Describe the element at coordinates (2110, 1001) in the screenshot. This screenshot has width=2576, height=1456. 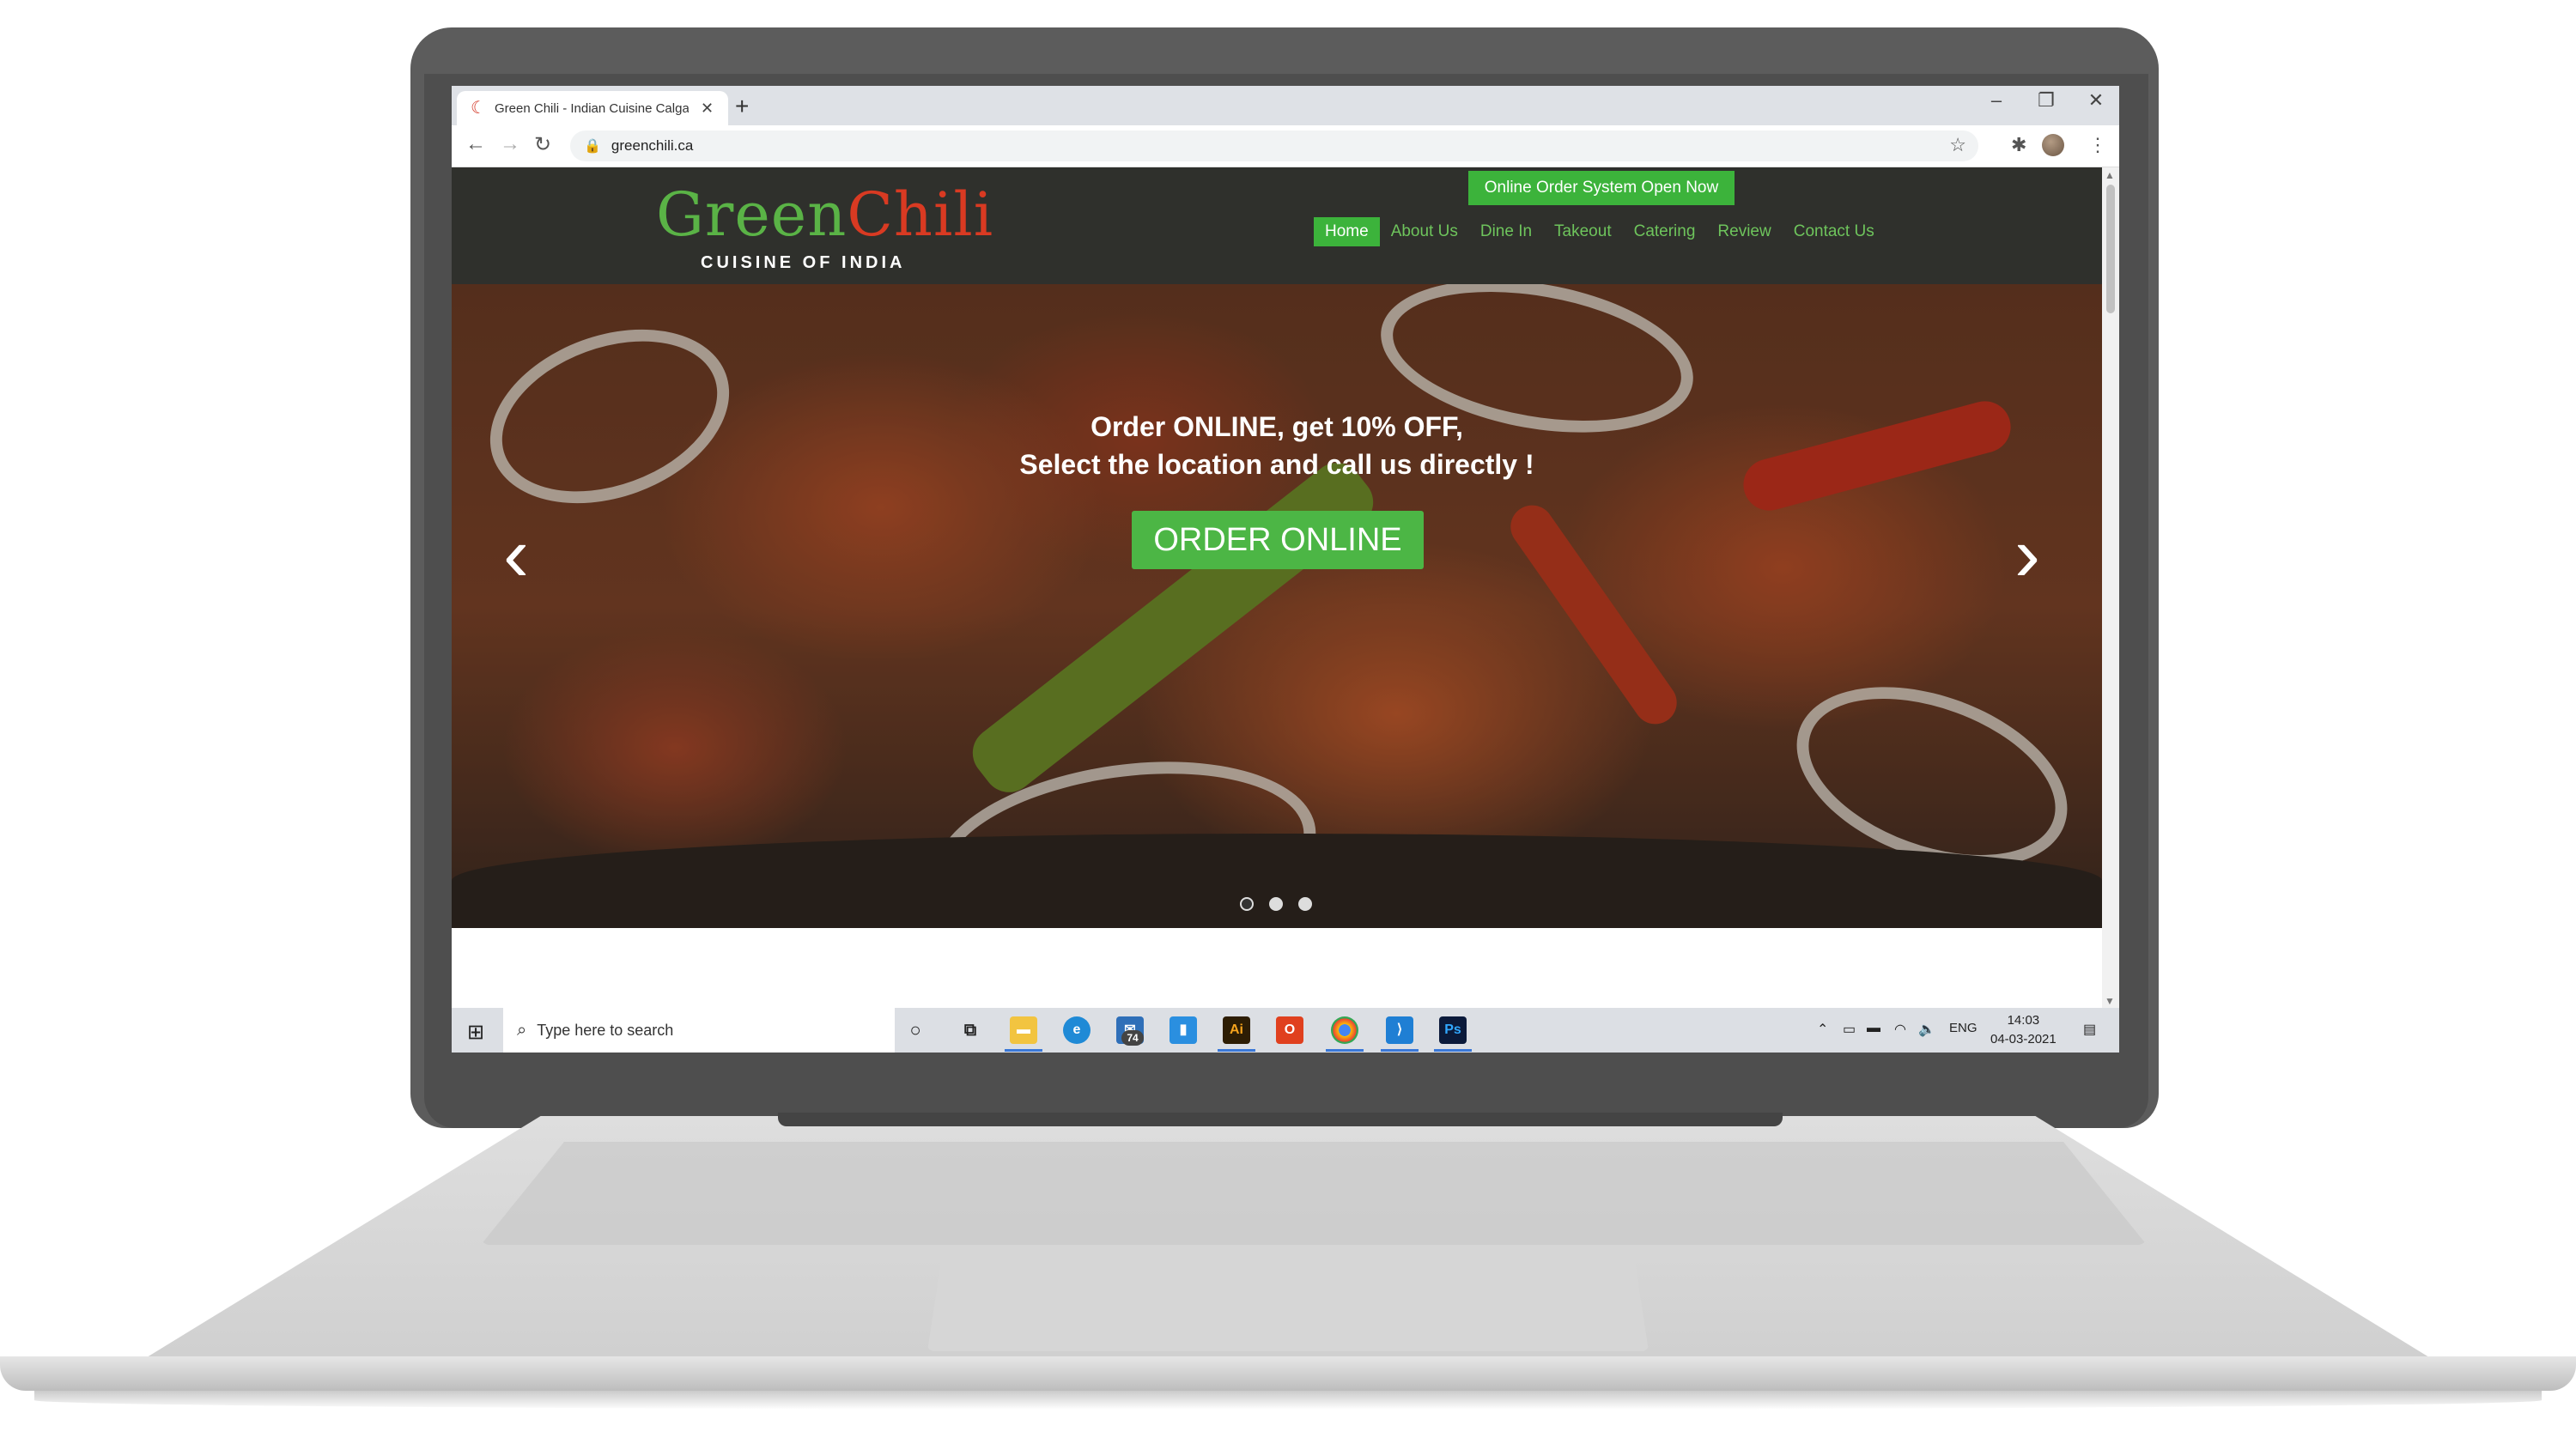
I see `scroll-down-icon: ▼` at that location.